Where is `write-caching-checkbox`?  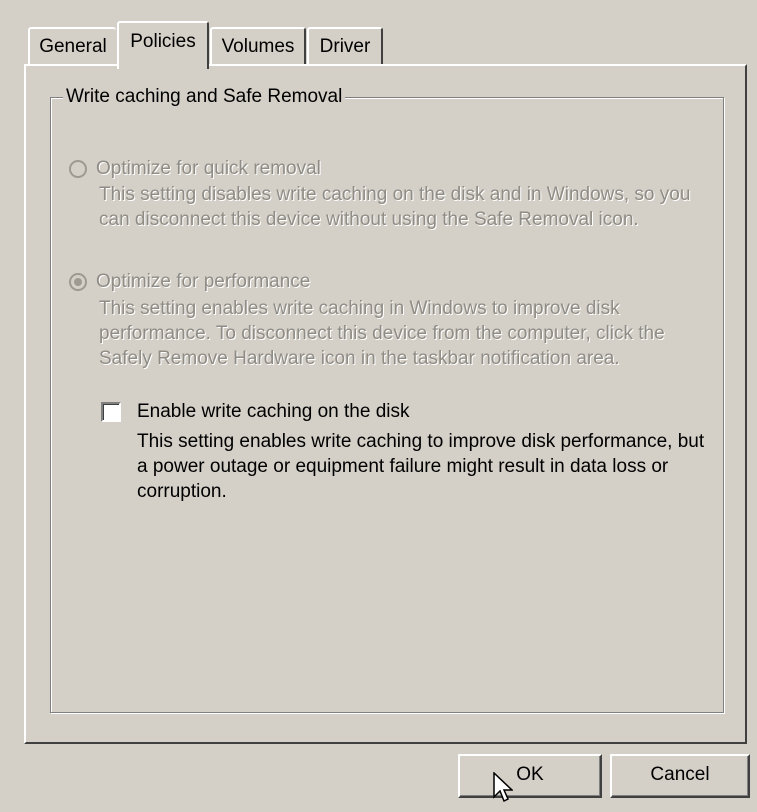
write-caching-checkbox is located at coordinates (111, 412).